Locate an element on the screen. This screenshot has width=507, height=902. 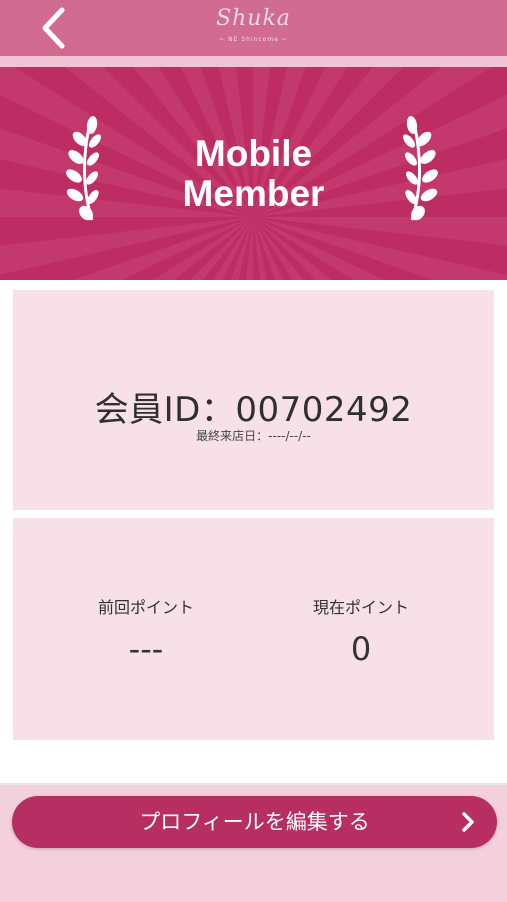
app-logo-subtitle: ~ NE Shincome ~ is located at coordinates (253, 39).